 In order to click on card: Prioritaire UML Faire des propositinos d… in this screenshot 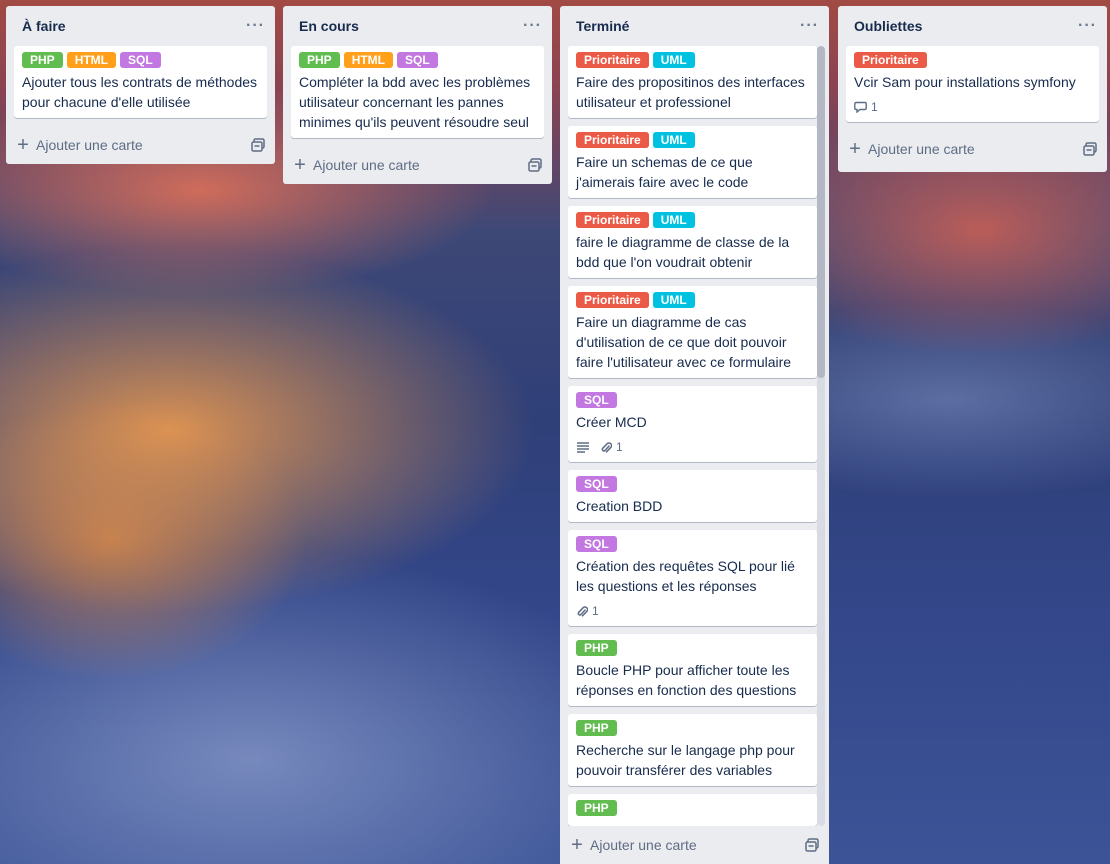, I will do `click(692, 82)`.